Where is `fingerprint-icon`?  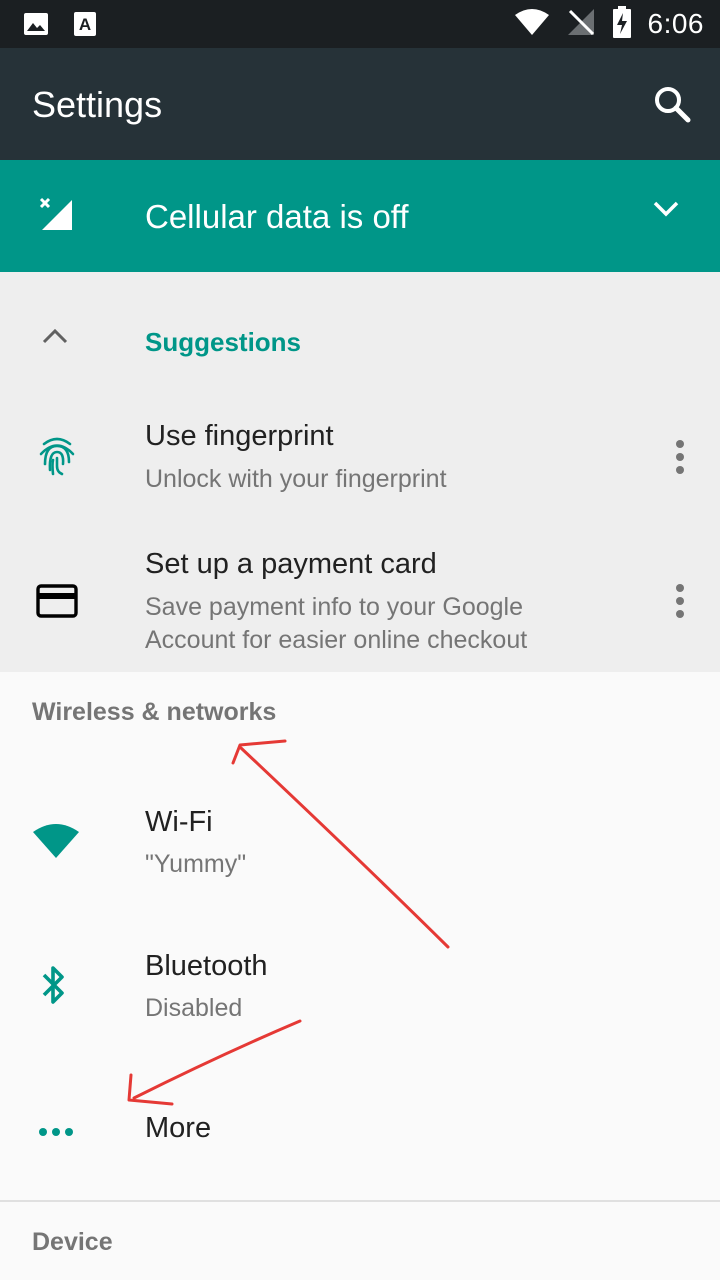
fingerprint-icon is located at coordinates (57, 457).